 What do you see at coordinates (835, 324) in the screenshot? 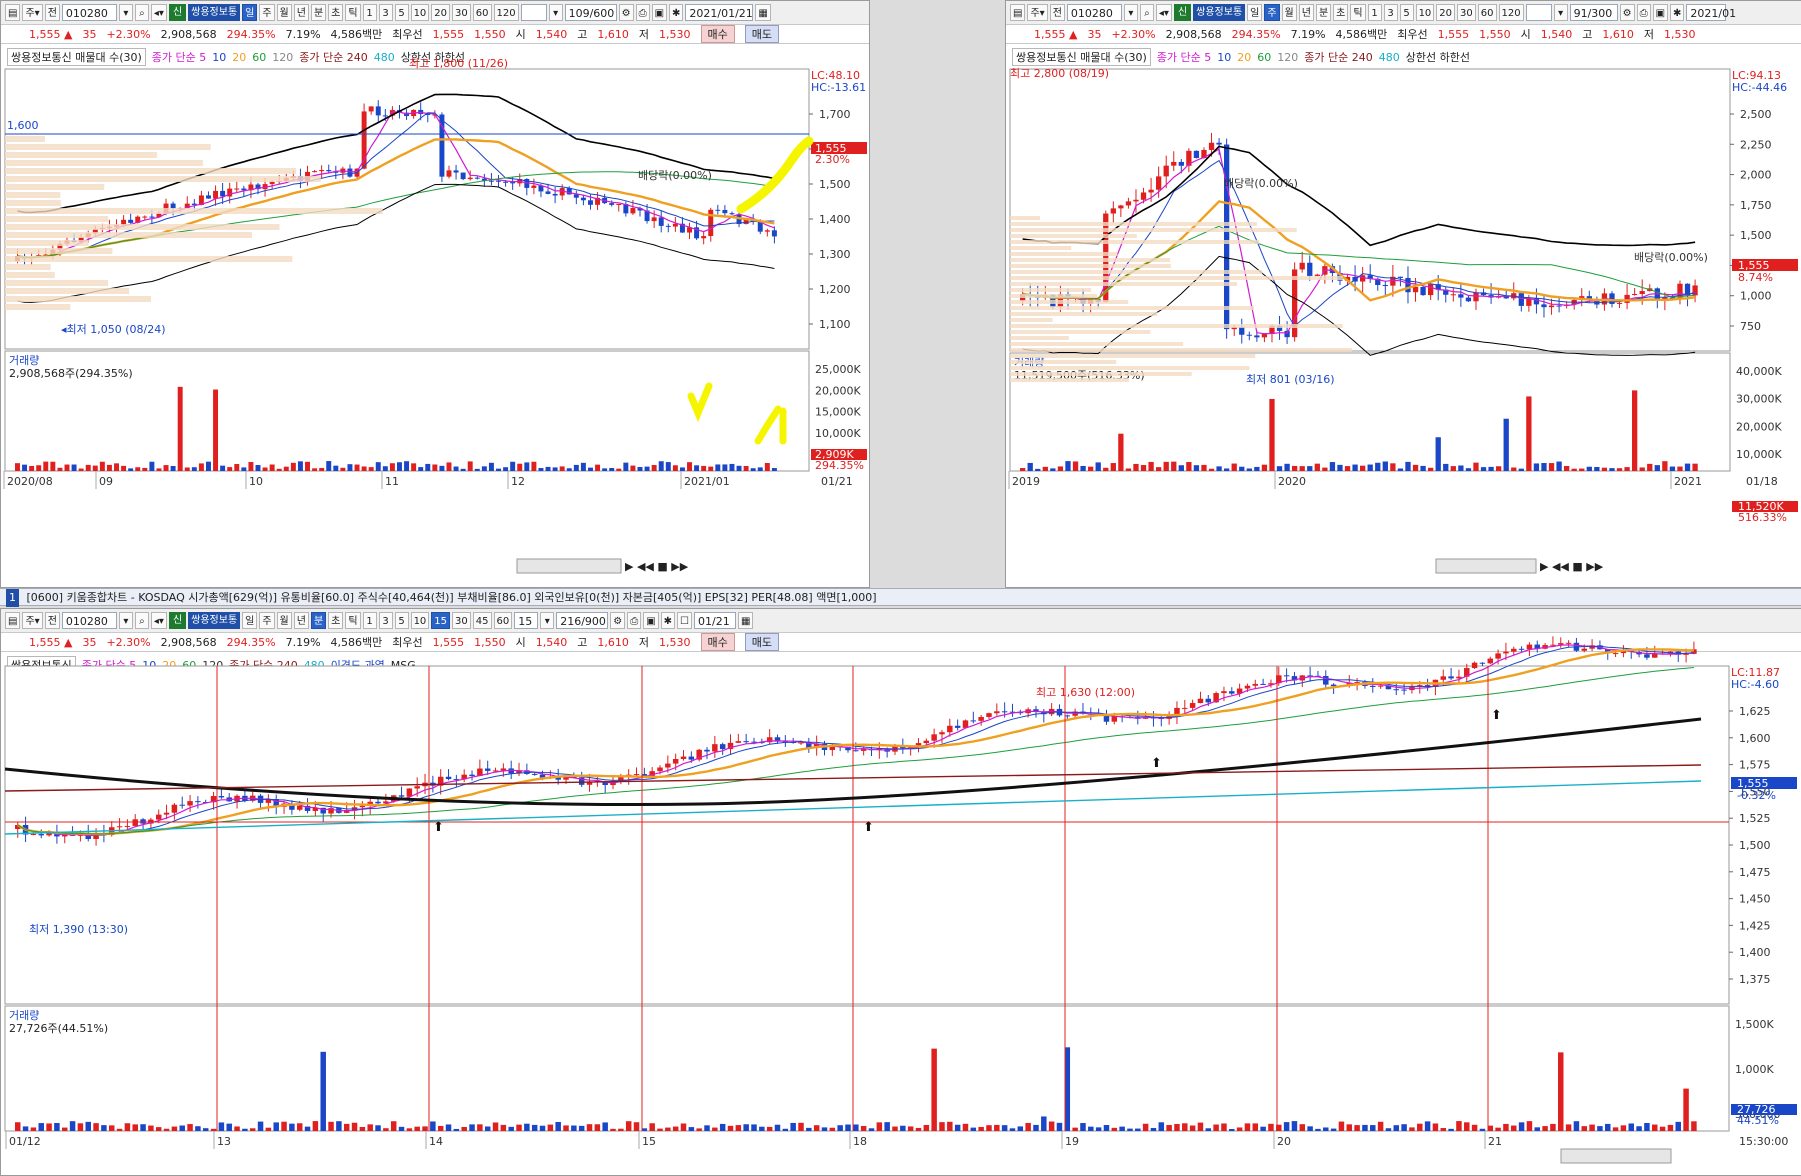
I see `y-tick-label: 1,100` at bounding box center [835, 324].